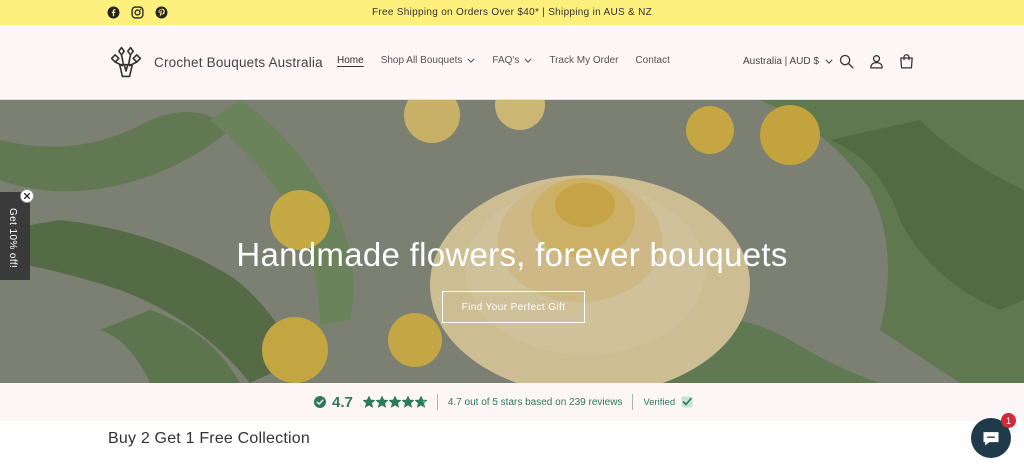 The height and width of the screenshot is (466, 1024). What do you see at coordinates (238, 62) in the screenshot?
I see `brand-name: Crochet Bouquets Australia` at bounding box center [238, 62].